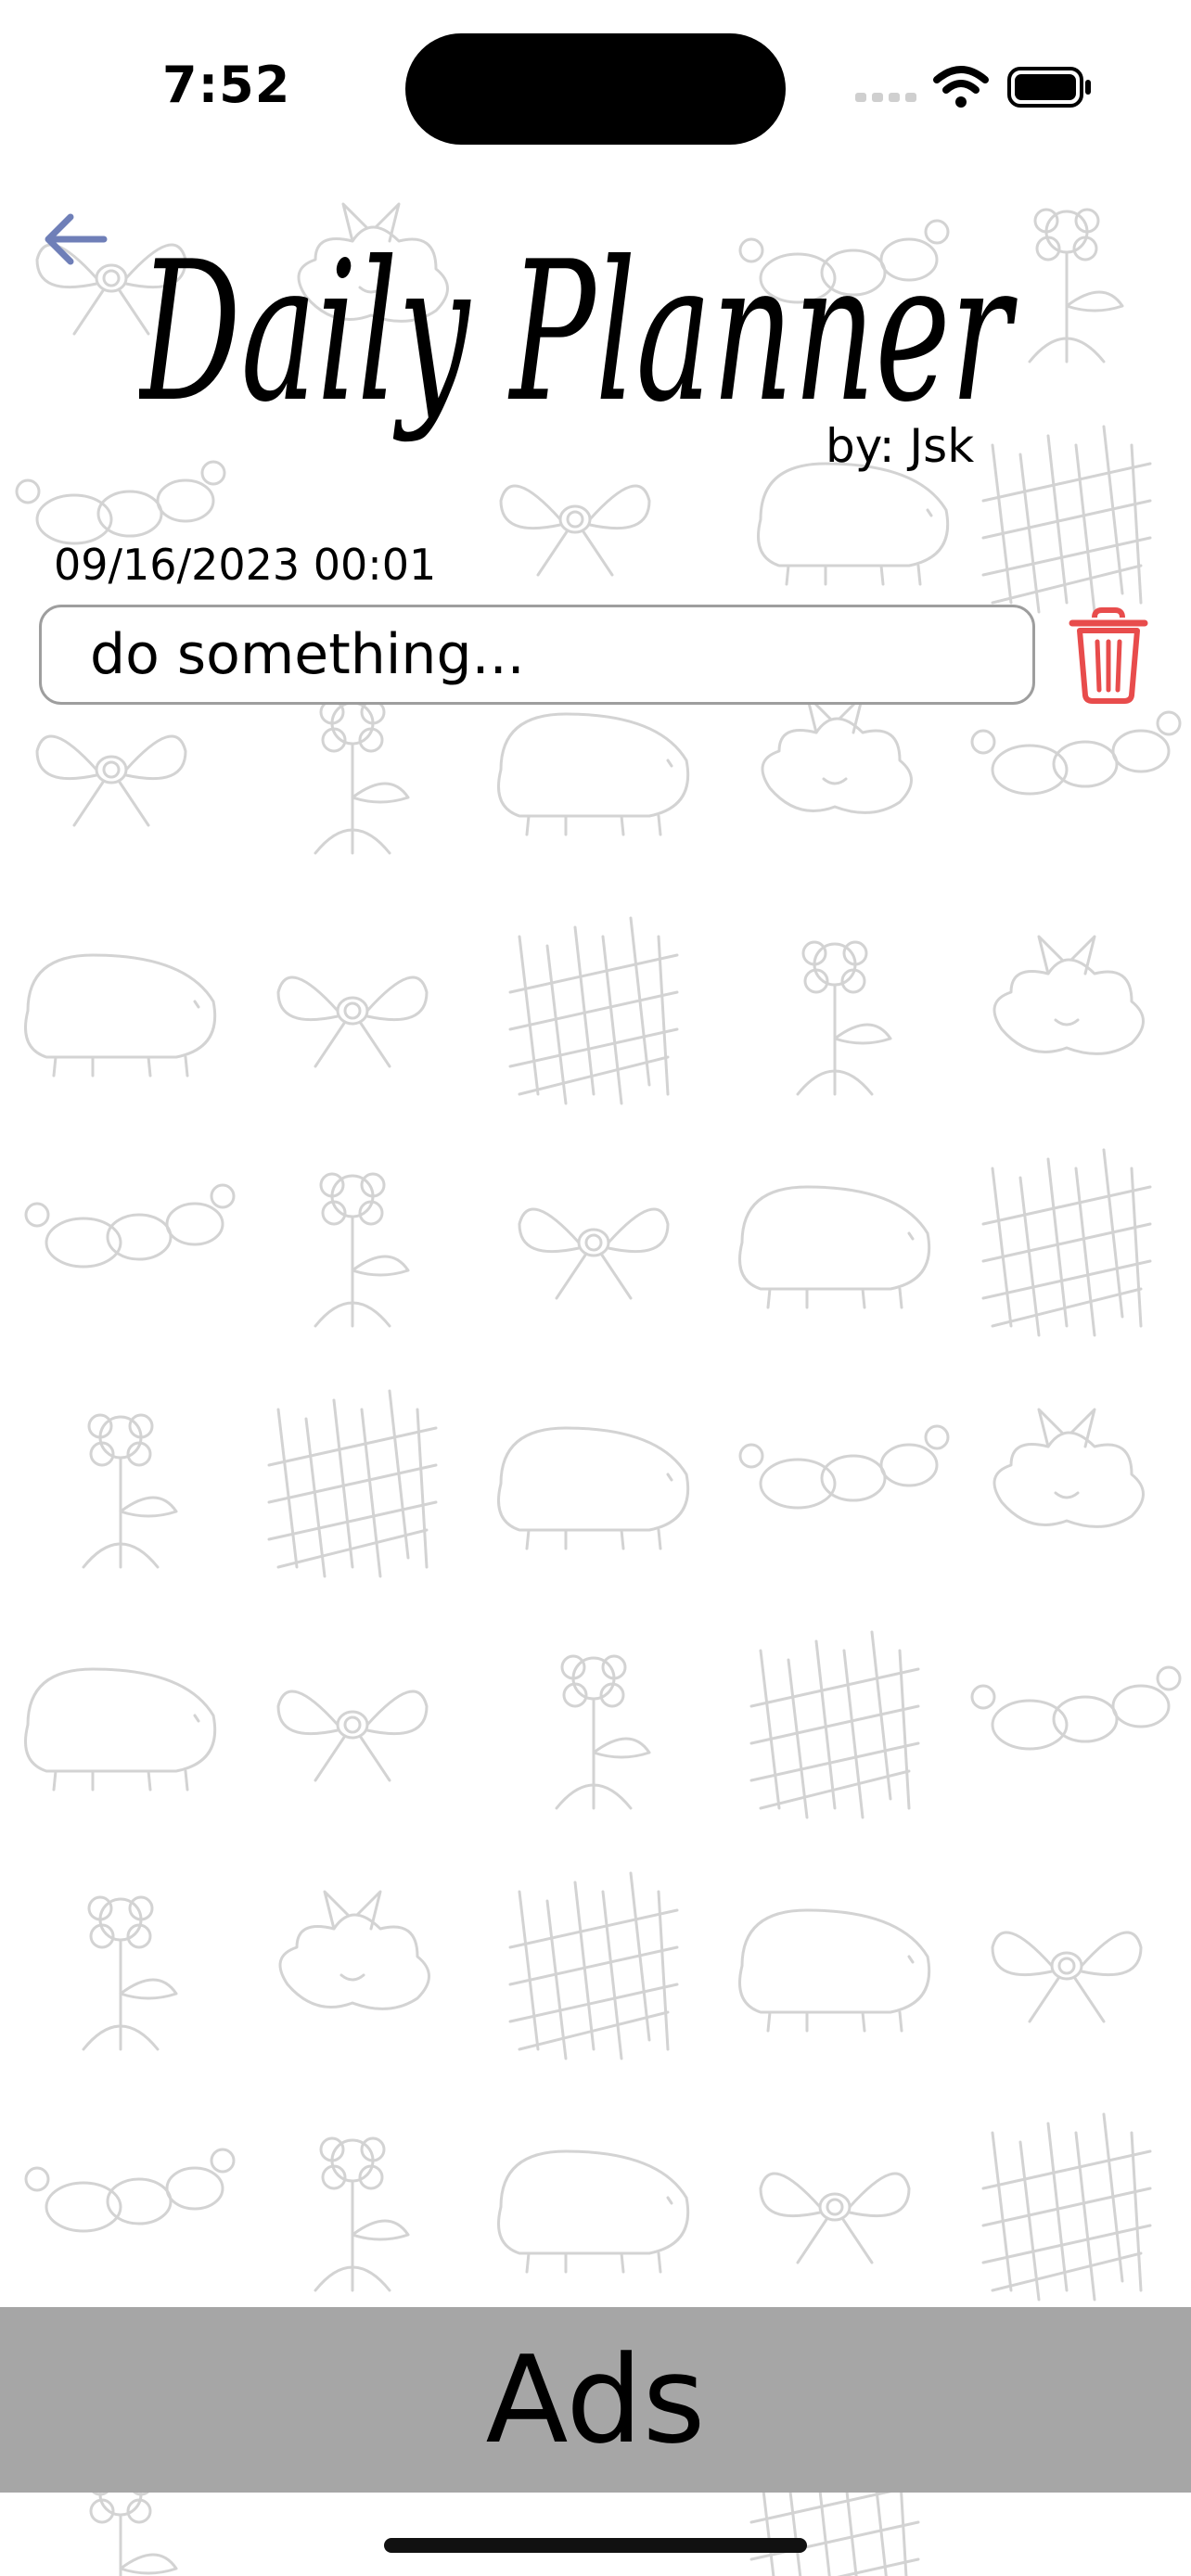  I want to click on title-text: Daily Planner, so click(578, 333).